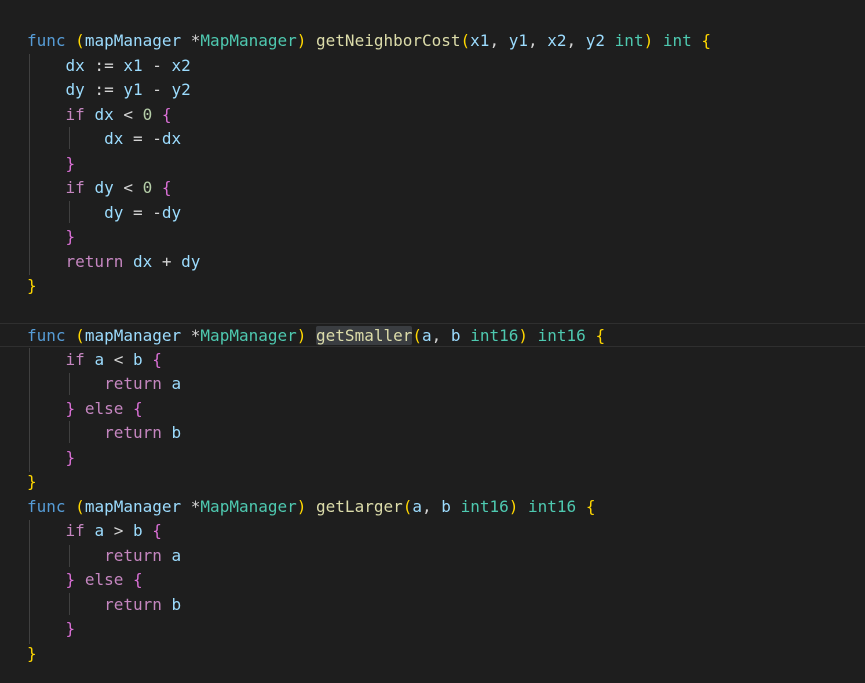 This screenshot has height=683, width=865. I want to click on code-text: dx := x1 - x2, so click(109, 66).